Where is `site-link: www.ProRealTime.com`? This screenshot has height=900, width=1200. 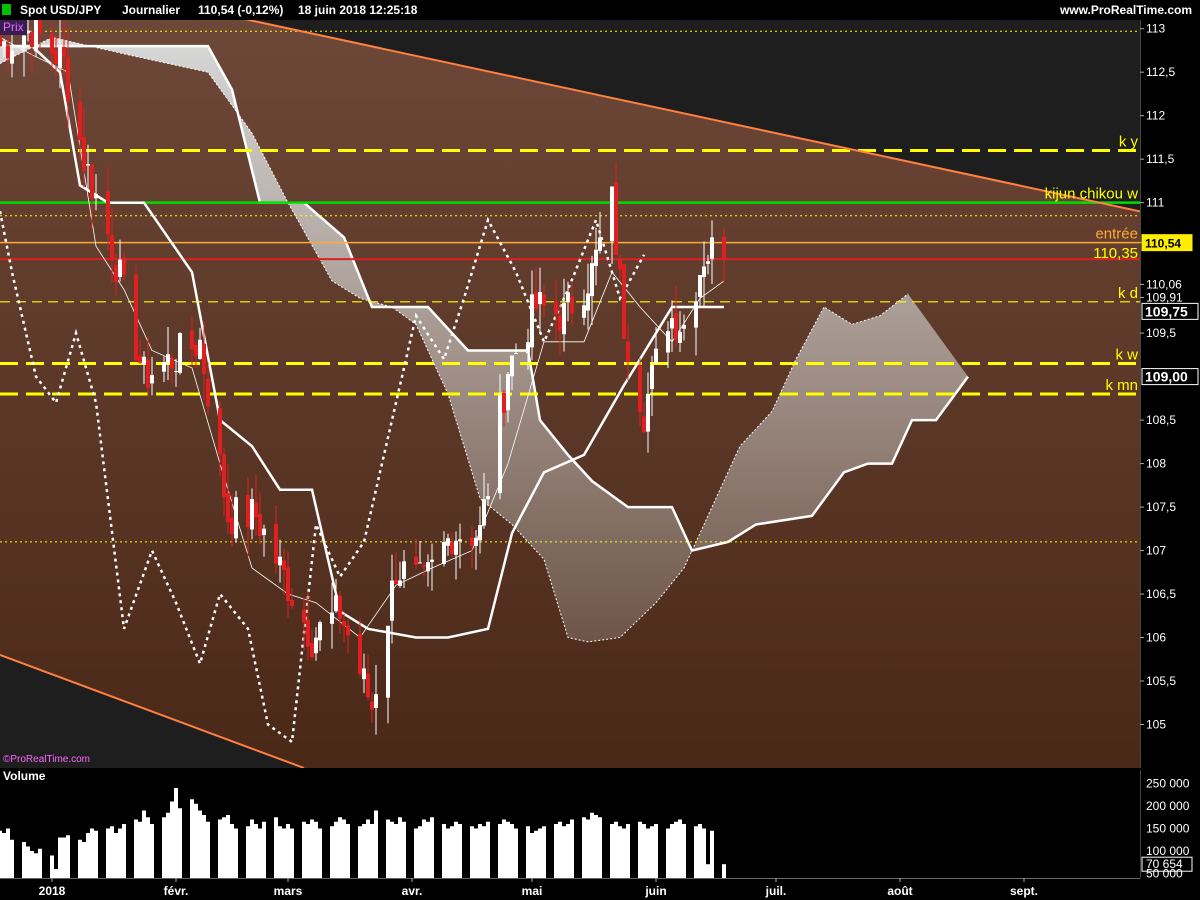 site-link: www.ProRealTime.com is located at coordinates (1126, 10).